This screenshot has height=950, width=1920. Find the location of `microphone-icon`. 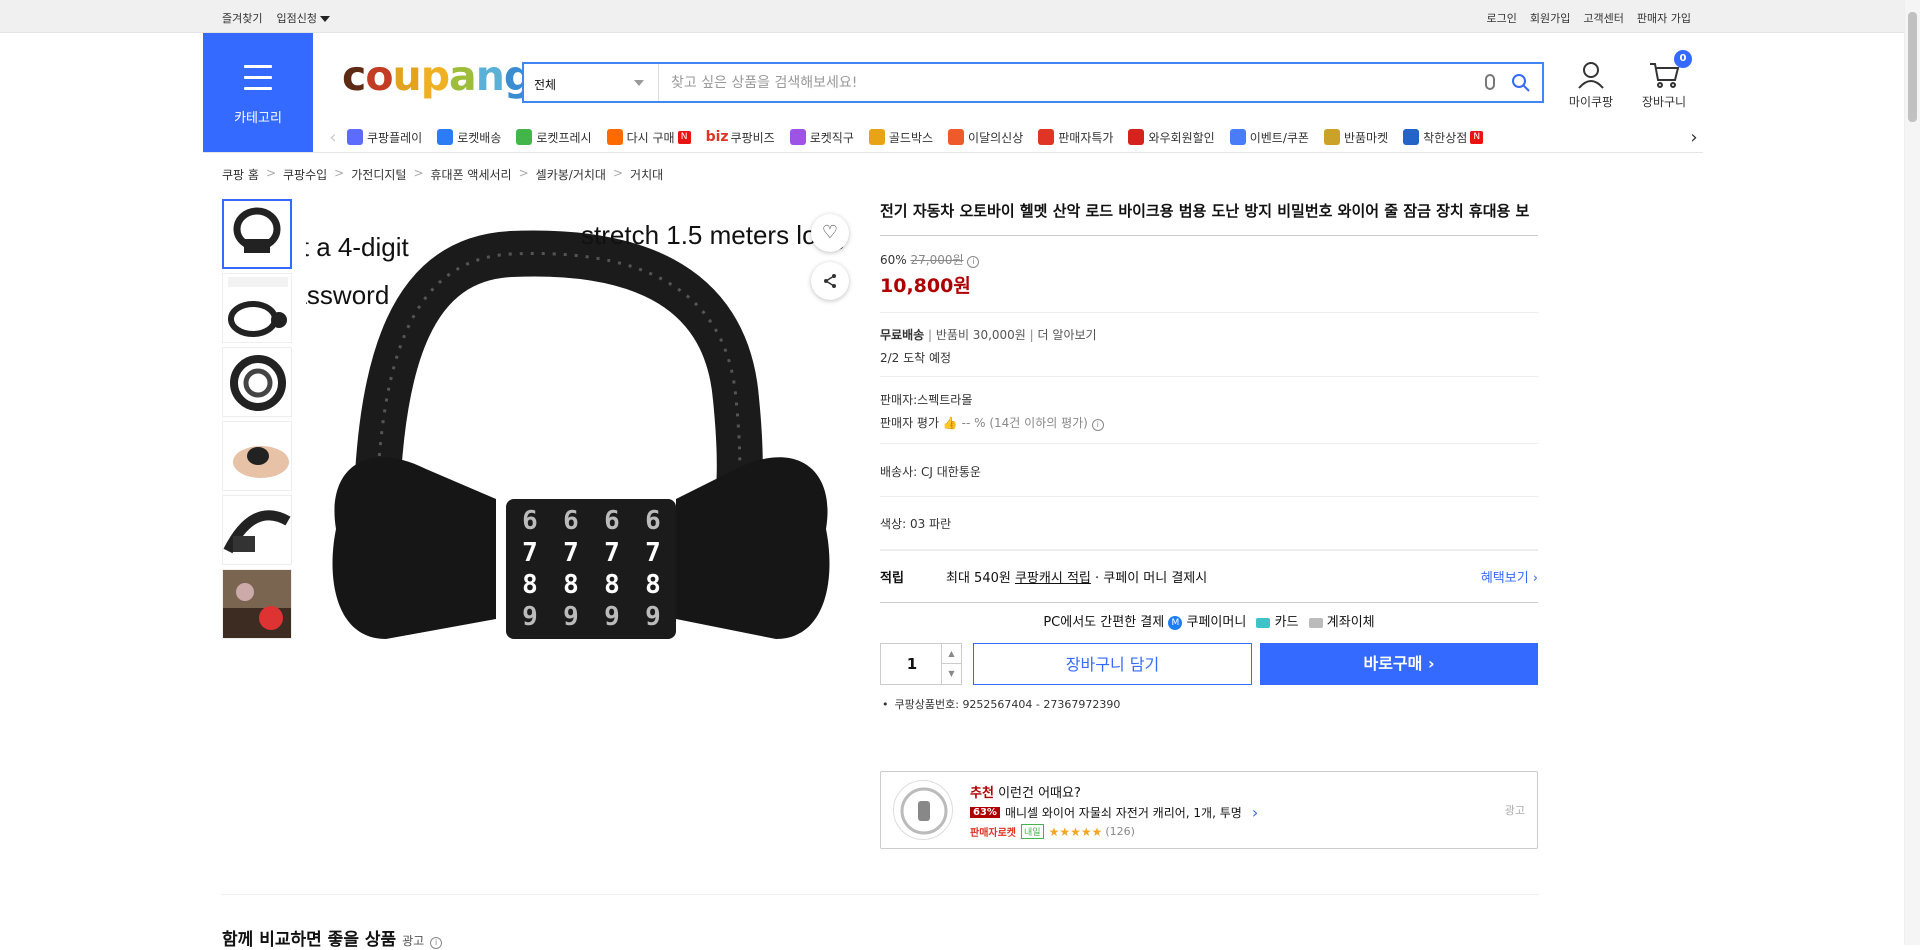

microphone-icon is located at coordinates (1490, 82).